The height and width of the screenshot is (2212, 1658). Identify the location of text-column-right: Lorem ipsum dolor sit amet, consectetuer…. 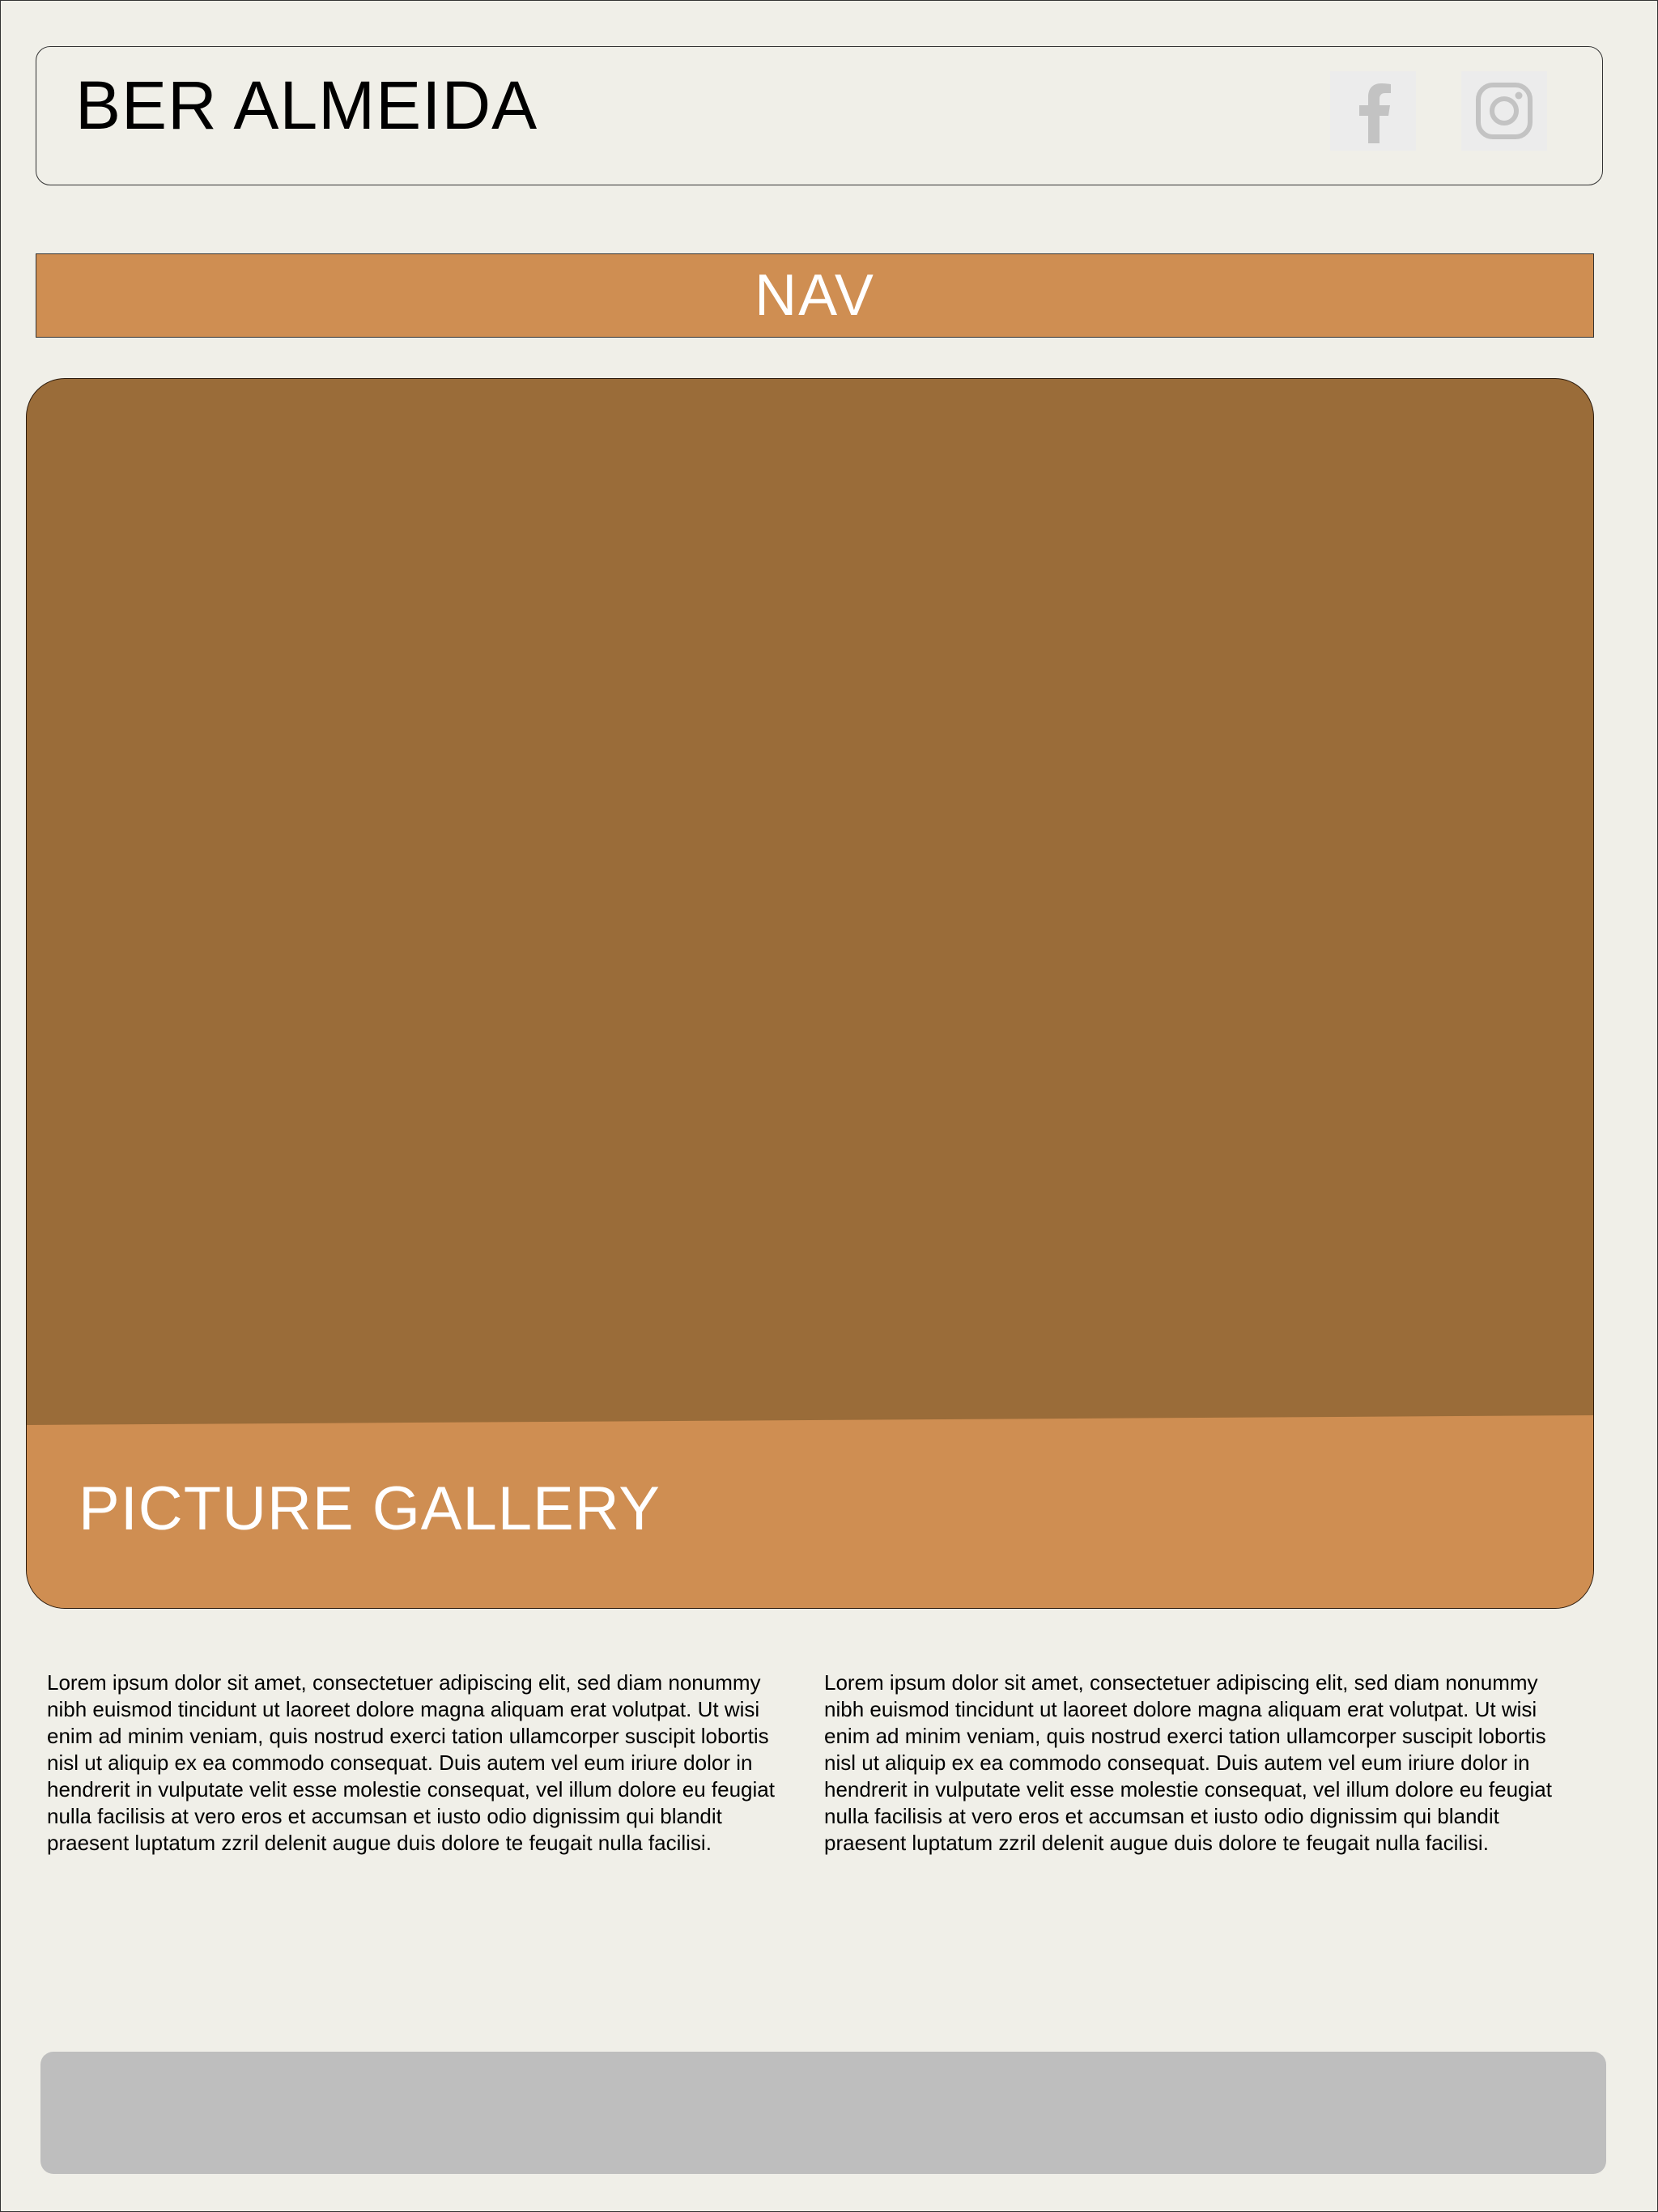
(1188, 1763).